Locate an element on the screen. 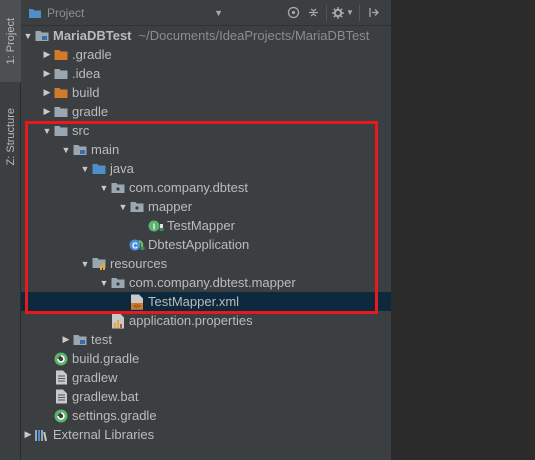 The width and height of the screenshot is (535, 460). tree-item-label: src is located at coordinates (81, 130).